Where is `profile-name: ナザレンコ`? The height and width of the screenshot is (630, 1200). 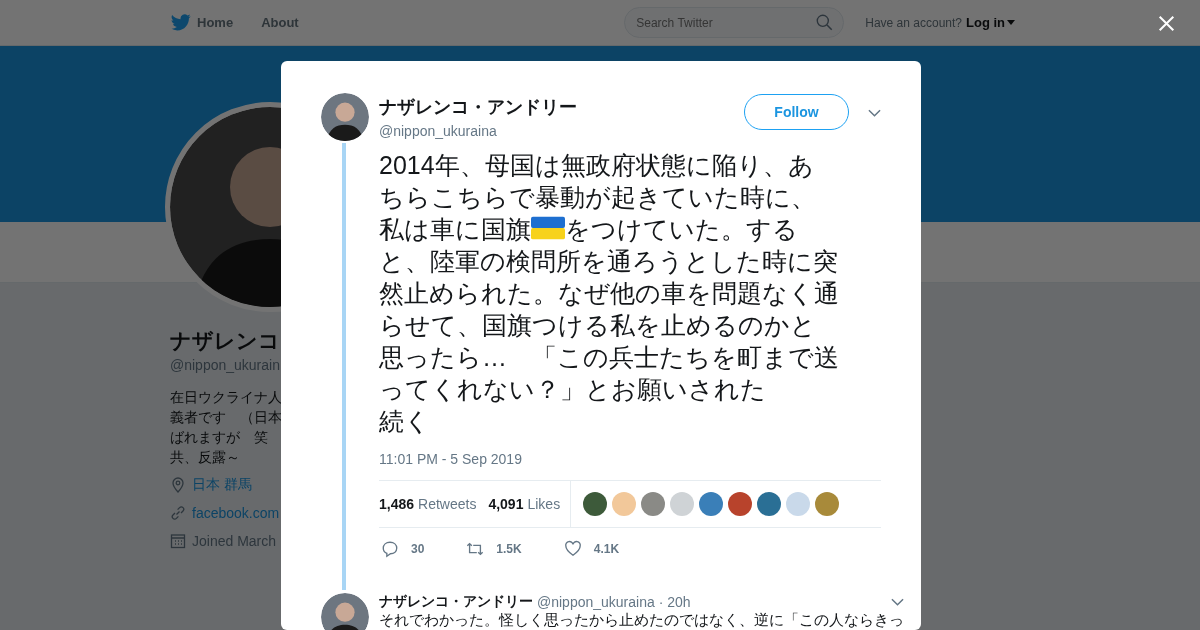 profile-name: ナザレンコ is located at coordinates (225, 341).